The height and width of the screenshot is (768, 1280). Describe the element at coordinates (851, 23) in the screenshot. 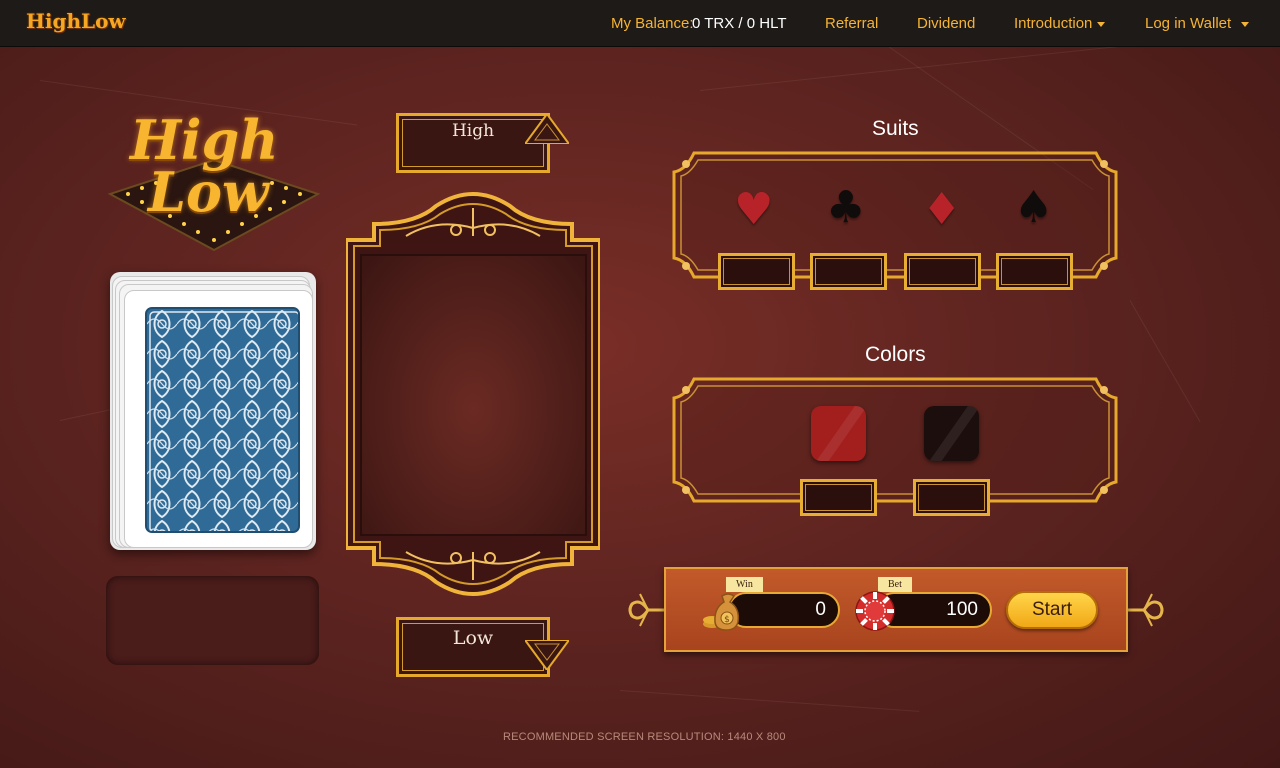

I see `nav-referral-link: Referral` at that location.